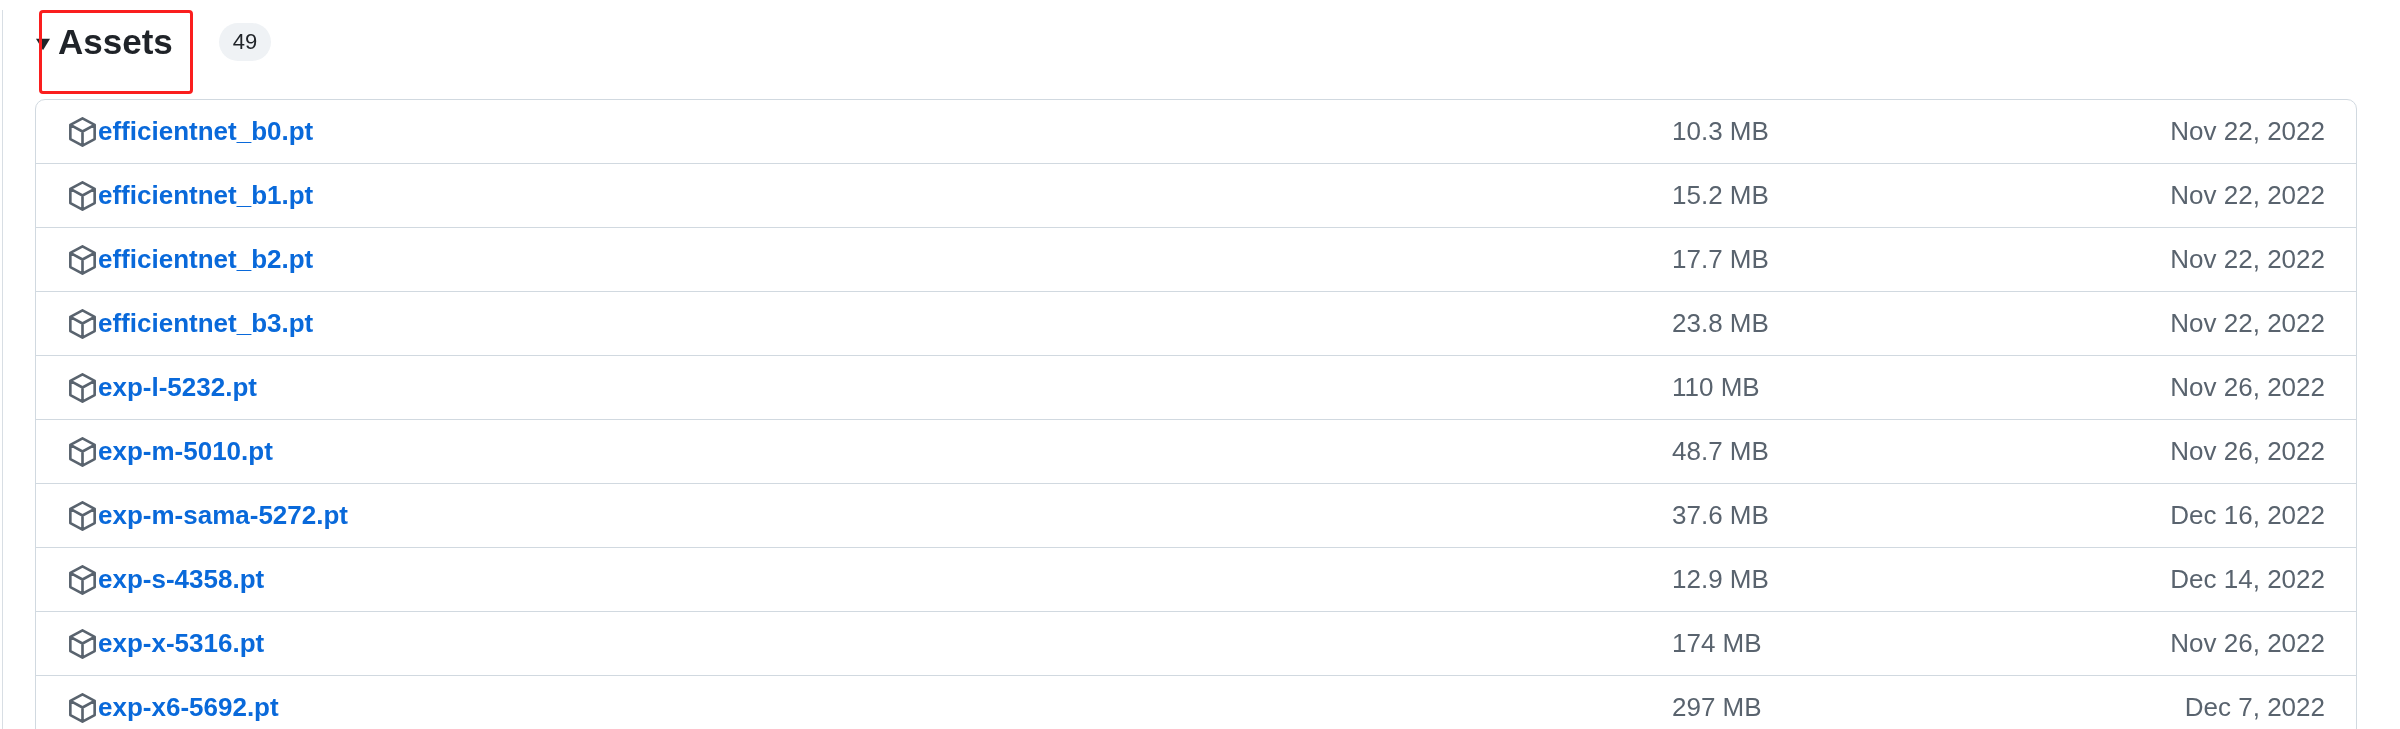 This screenshot has height=729, width=2400. What do you see at coordinates (1720, 195) in the screenshot?
I see `file-size: 15.2 MB` at bounding box center [1720, 195].